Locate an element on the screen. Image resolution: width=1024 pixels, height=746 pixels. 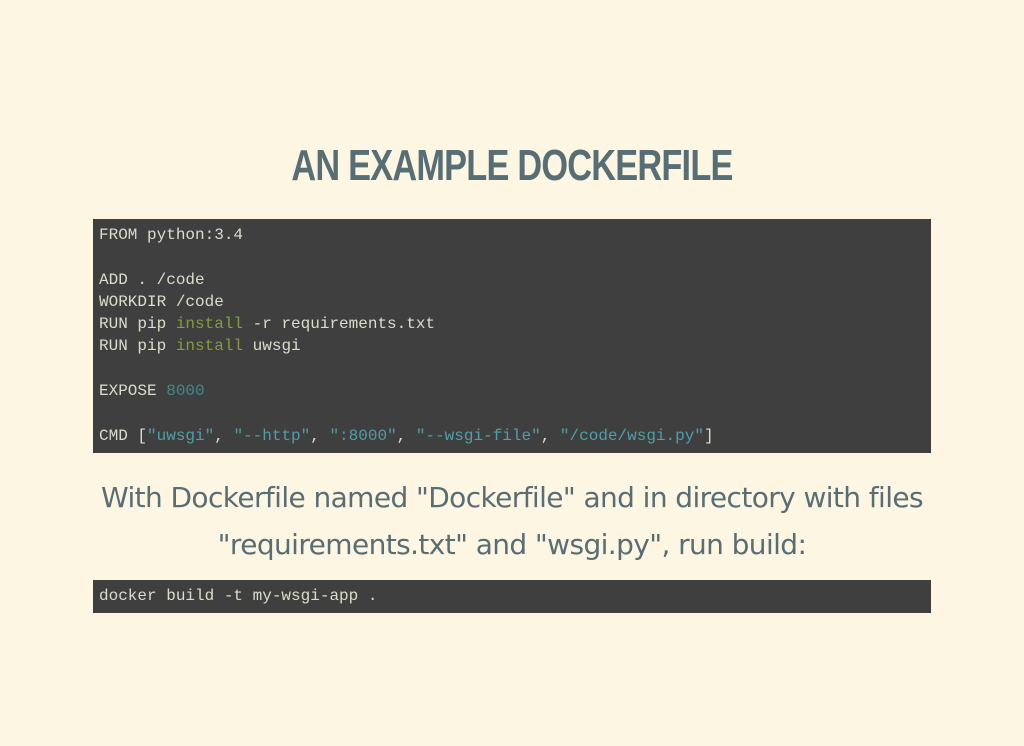
code-string: "--http" is located at coordinates (272, 435).